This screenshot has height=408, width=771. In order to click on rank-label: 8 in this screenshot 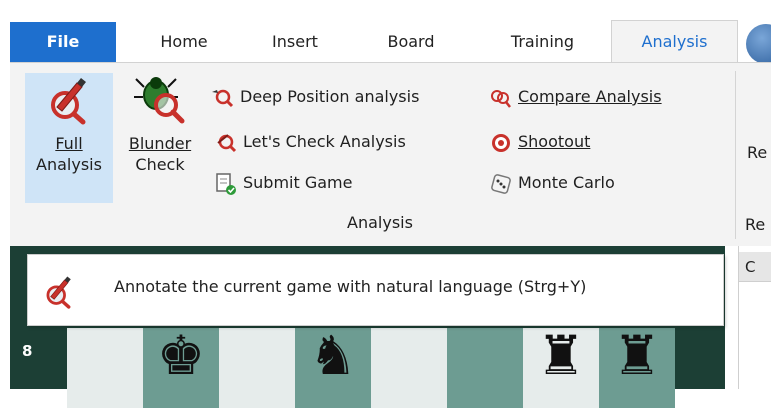, I will do `click(27, 351)`.